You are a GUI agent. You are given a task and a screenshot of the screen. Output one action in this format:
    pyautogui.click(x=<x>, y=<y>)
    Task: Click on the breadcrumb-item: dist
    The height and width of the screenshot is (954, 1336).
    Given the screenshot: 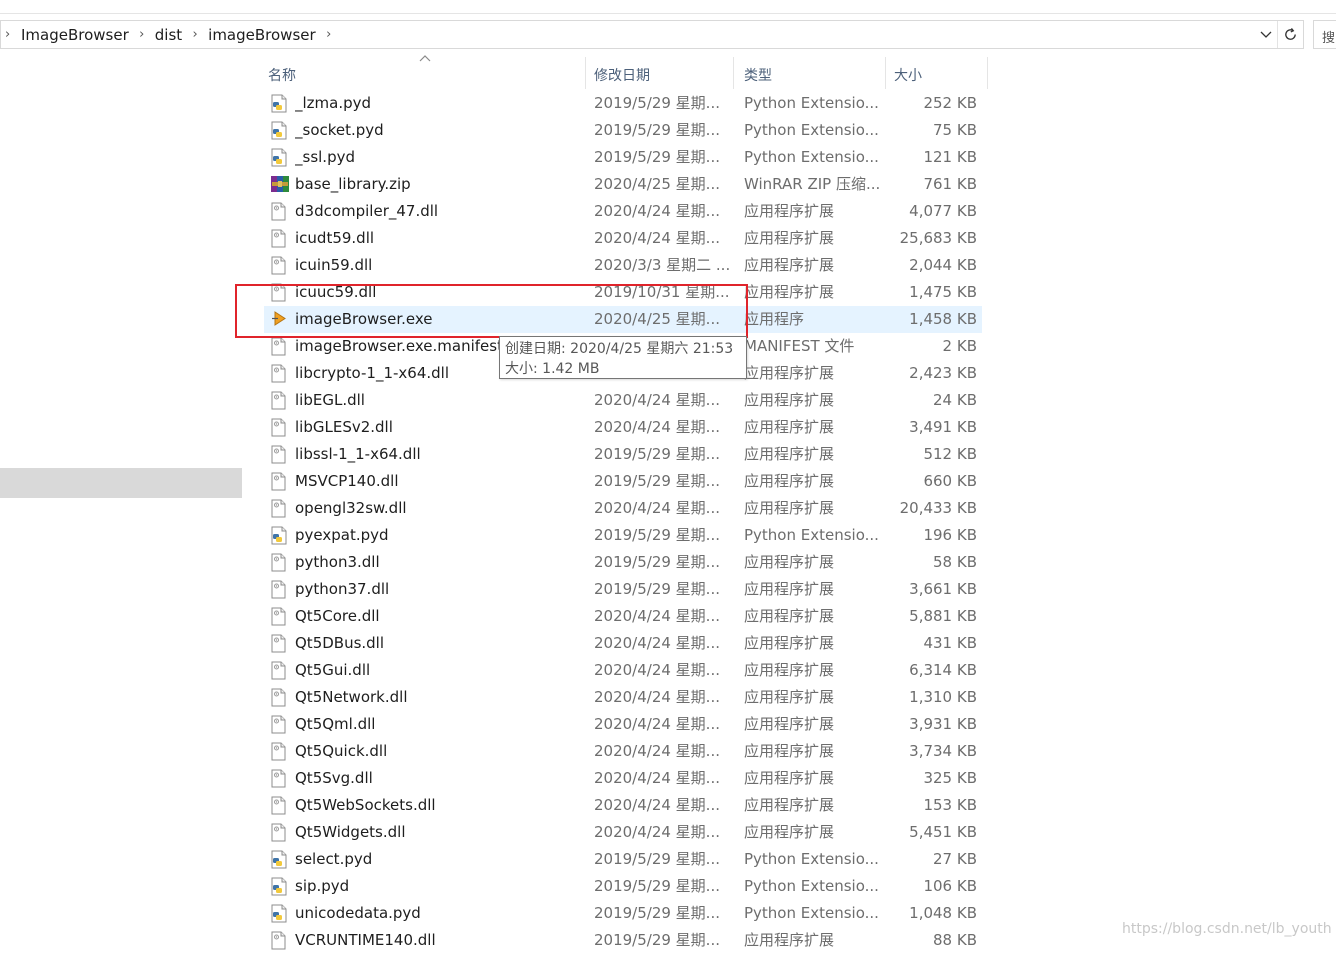 What is the action you would take?
    pyautogui.click(x=168, y=35)
    